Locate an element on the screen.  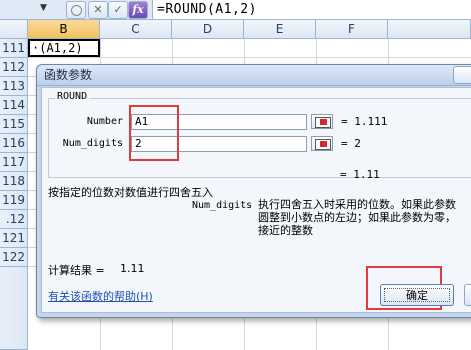
active-cell-b111: ·(A1,2) is located at coordinates (64, 48).